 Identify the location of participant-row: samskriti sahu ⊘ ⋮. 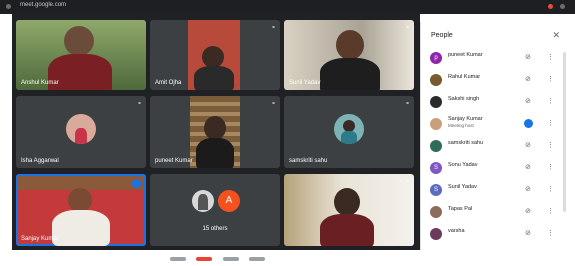
(494, 147).